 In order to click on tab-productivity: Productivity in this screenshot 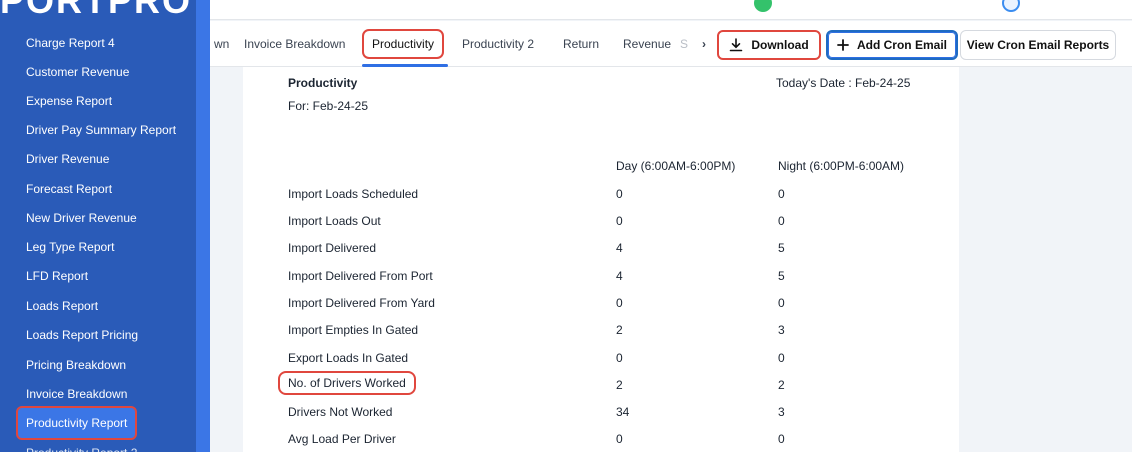, I will do `click(403, 44)`.